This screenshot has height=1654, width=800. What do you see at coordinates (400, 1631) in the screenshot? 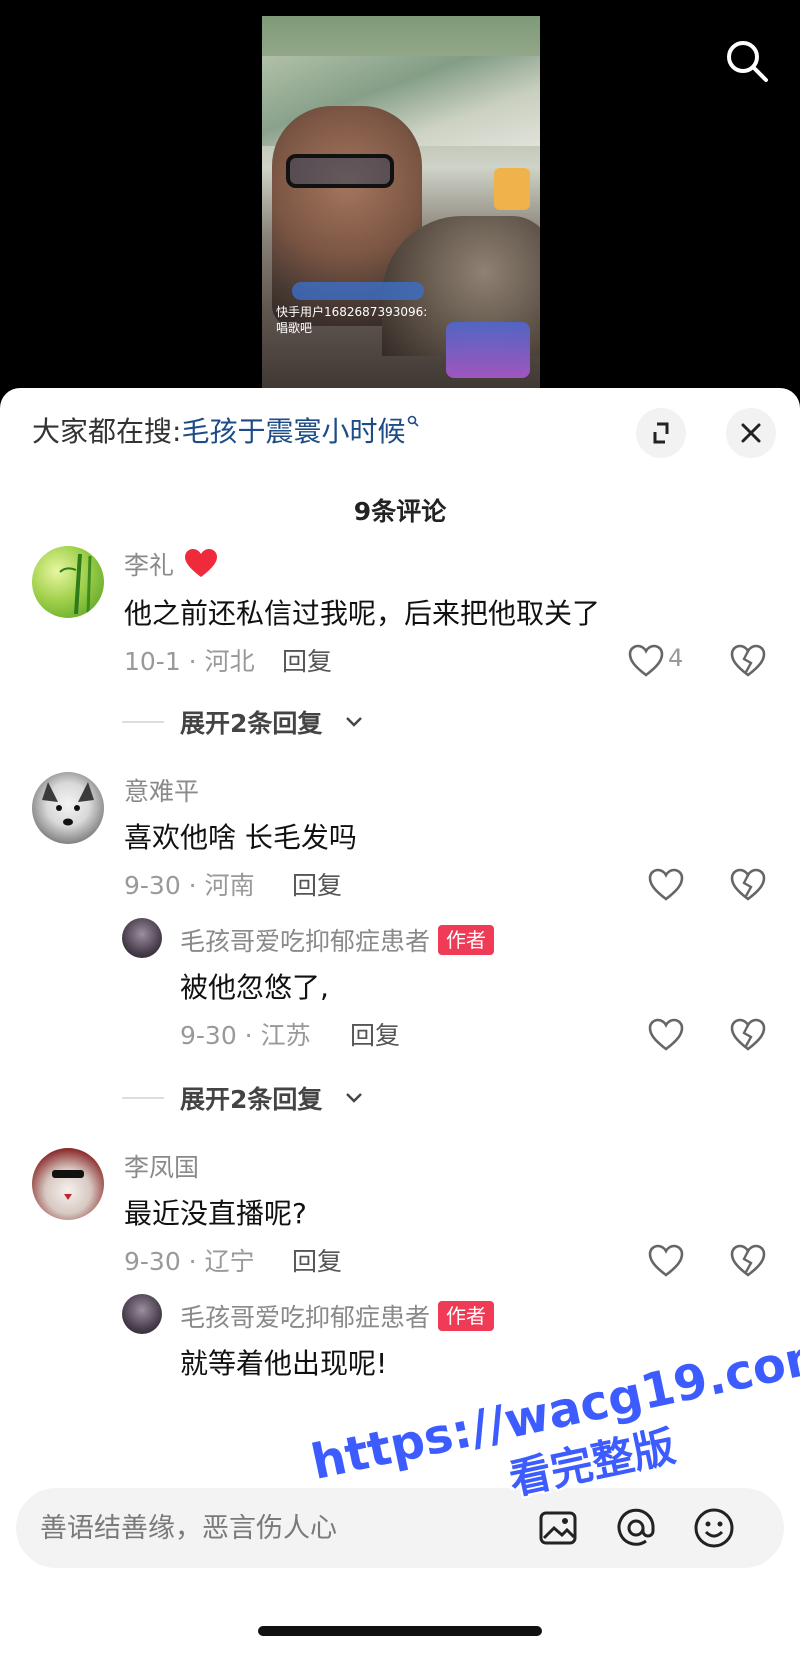
I see `home-indicator` at bounding box center [400, 1631].